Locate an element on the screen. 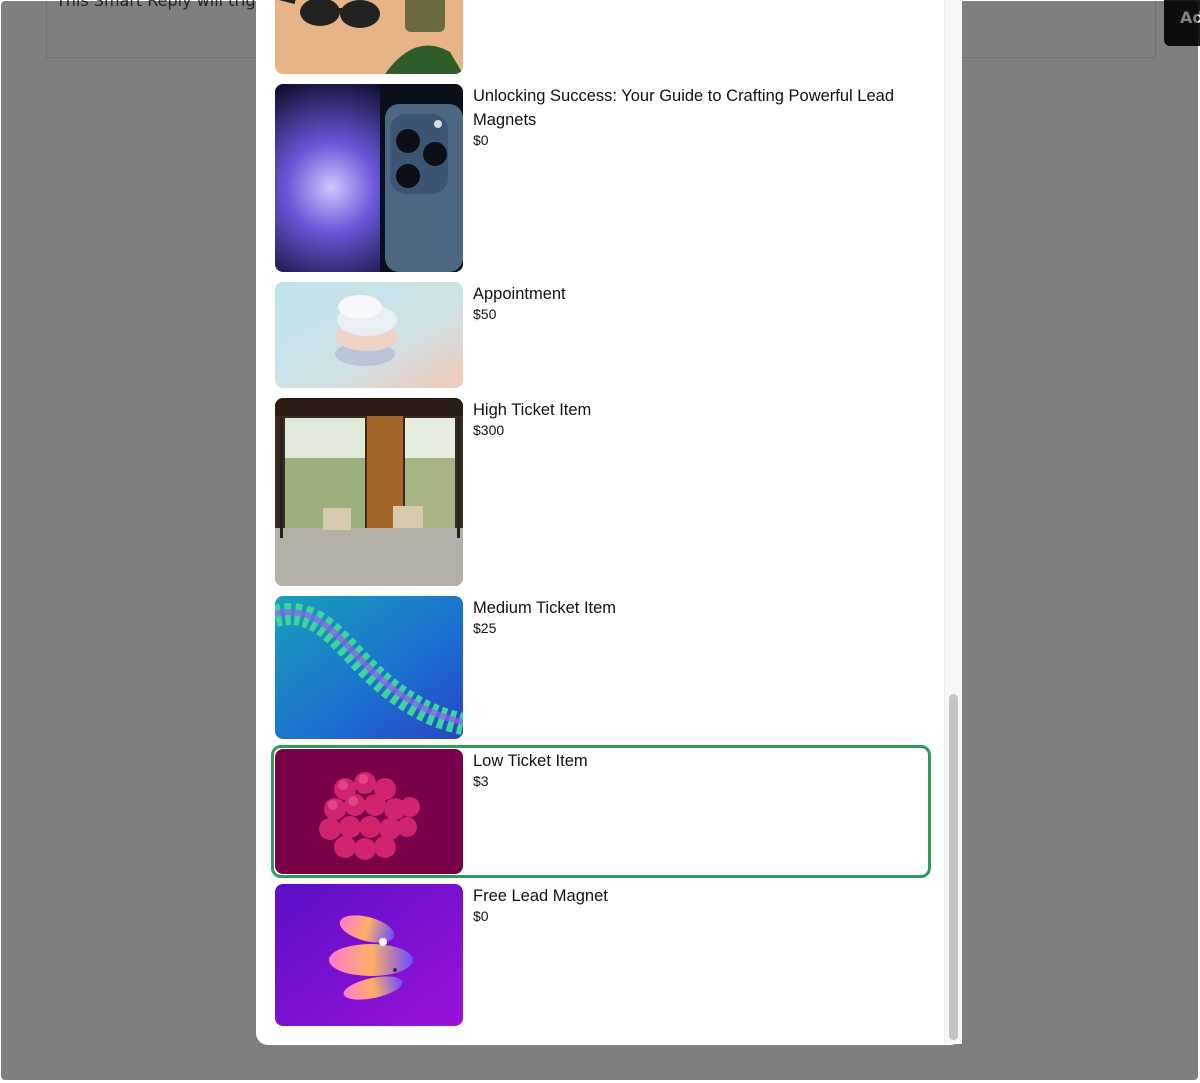 This screenshot has width=1200, height=1083. product-price: $300 is located at coordinates (489, 430).